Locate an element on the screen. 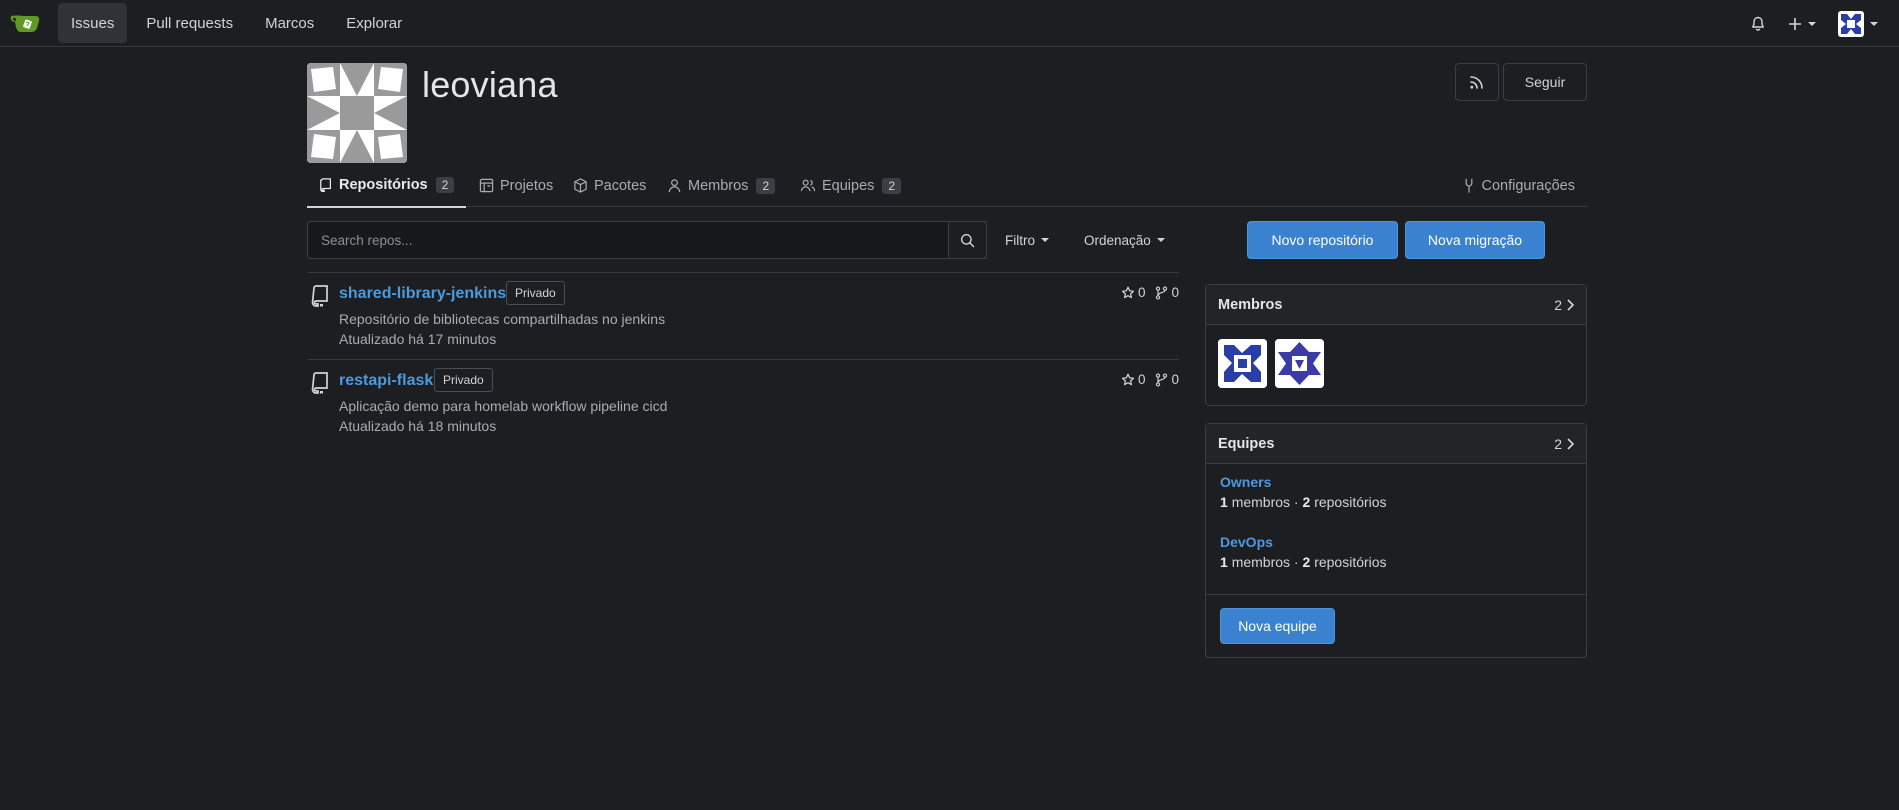  teams-card-header: Equipes 2 is located at coordinates (1396, 444).